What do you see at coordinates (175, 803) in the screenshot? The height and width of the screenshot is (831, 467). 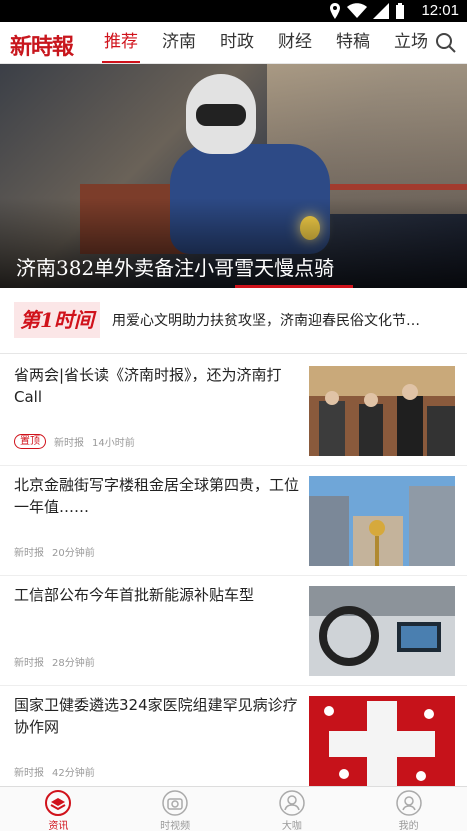 I see `camera-icon` at bounding box center [175, 803].